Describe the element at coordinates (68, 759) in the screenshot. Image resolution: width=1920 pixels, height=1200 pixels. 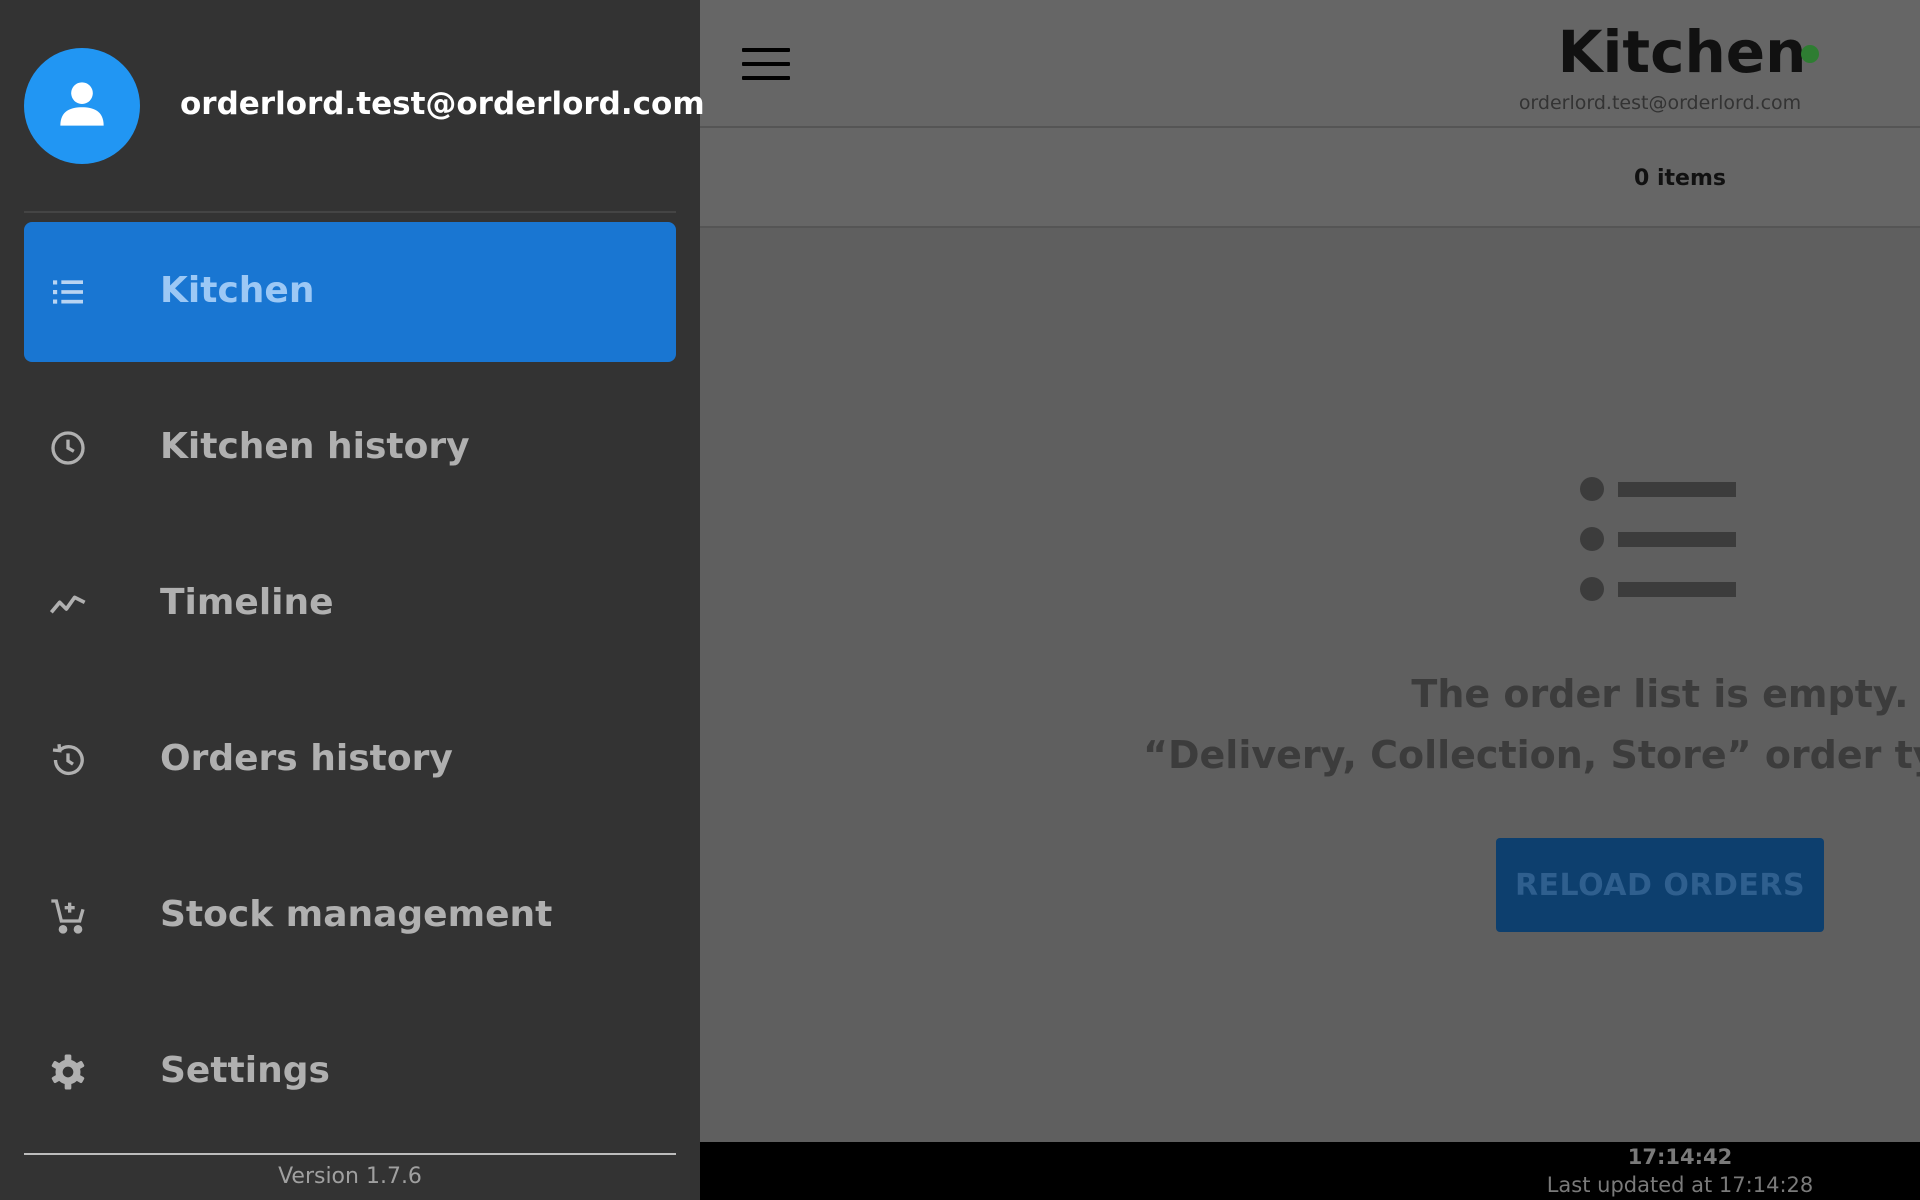
I see `history-icon` at that location.